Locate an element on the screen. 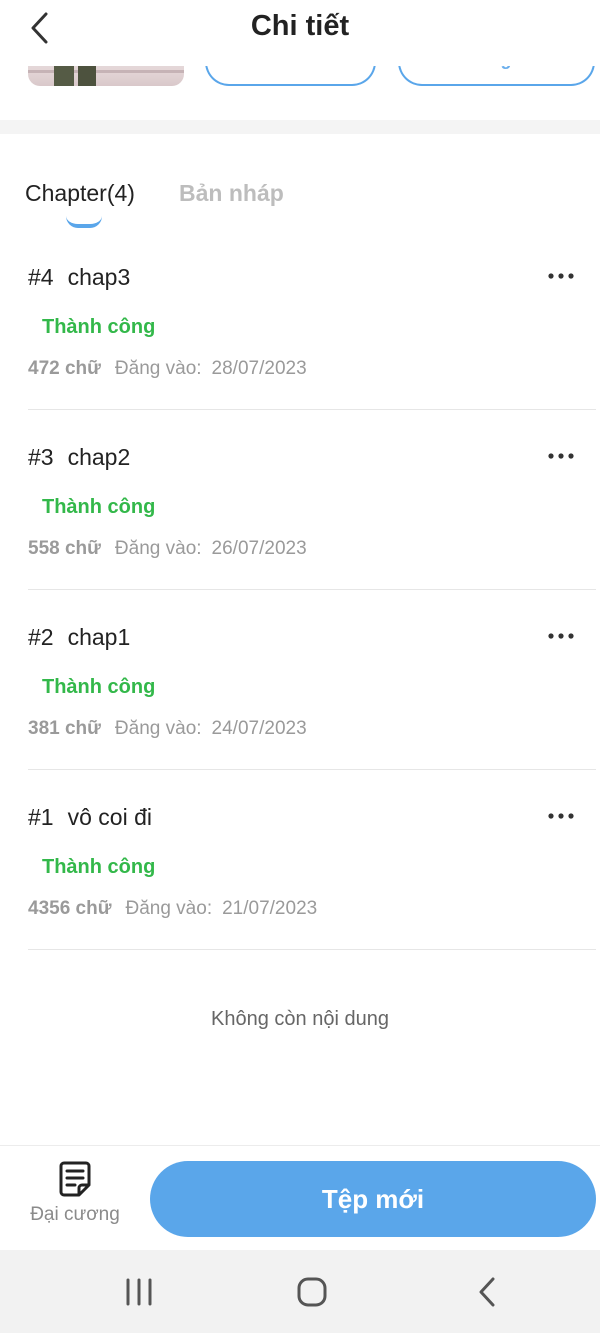 This screenshot has width=600, height=1333. chapter-meta: 558 chữ Đăng vào: 26/07/2023 is located at coordinates (167, 549).